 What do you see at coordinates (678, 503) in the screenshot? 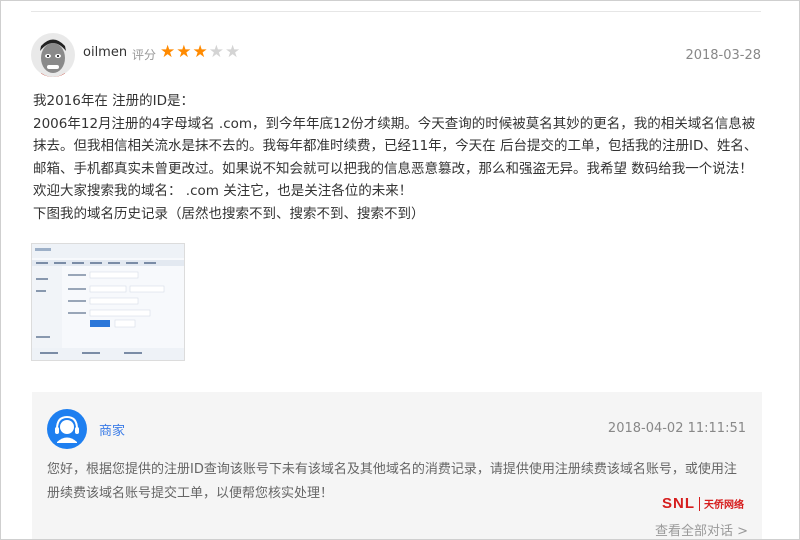
I see `watermark-brand: SNL` at bounding box center [678, 503].